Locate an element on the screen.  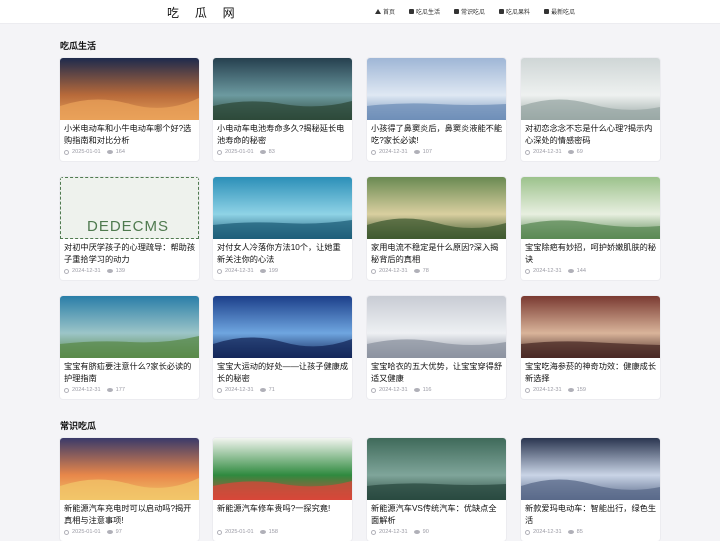
article-title: 小米电动车和小牛电动车哪个好?选购指南和对比分析 is located at coordinates (129, 135).